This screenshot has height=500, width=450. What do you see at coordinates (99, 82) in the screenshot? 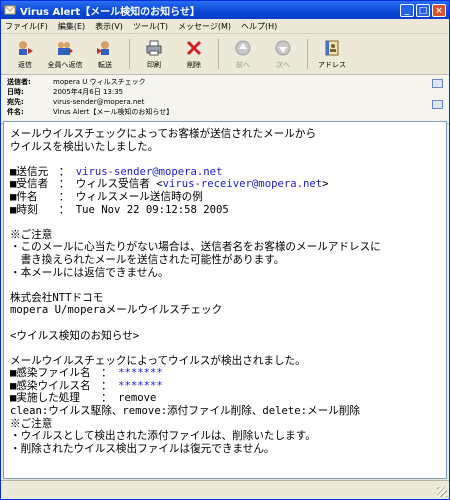
I see `from-value: mopera U ウィルスチェック` at bounding box center [99, 82].